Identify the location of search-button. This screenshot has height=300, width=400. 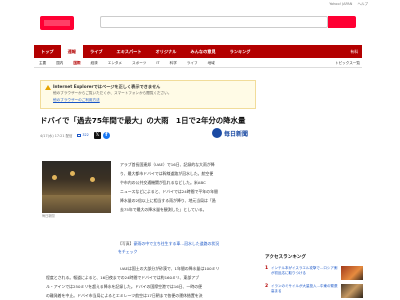
(342, 22).